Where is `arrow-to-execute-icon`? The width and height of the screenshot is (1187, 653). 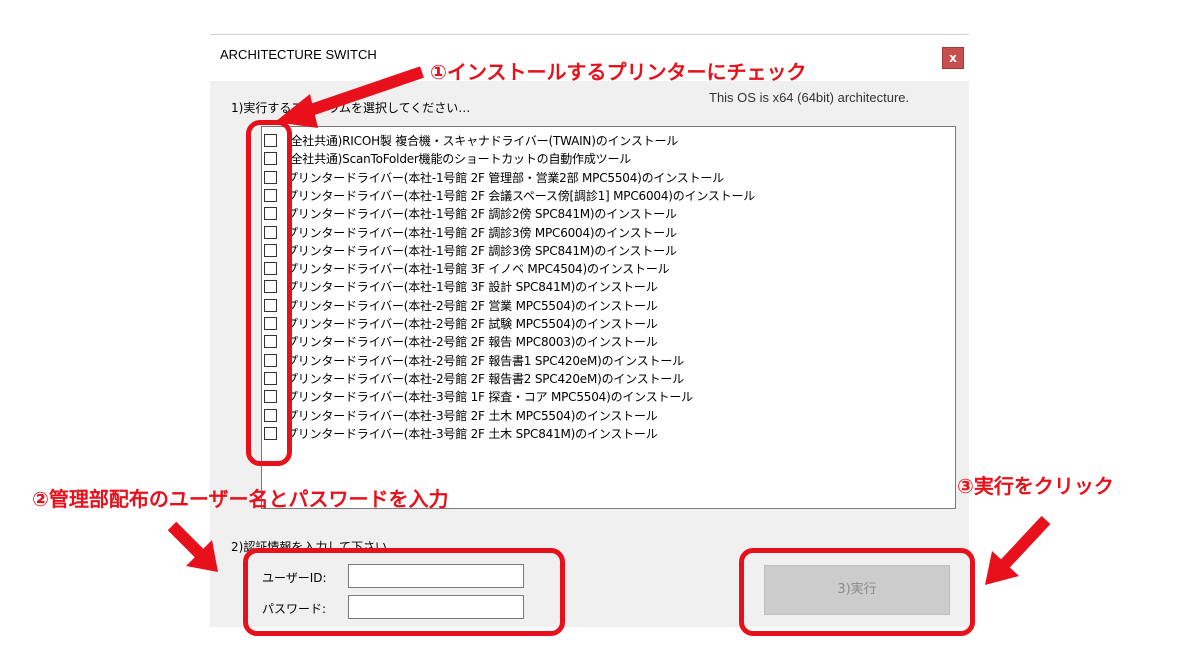 arrow-to-execute-icon is located at coordinates (1018, 550).